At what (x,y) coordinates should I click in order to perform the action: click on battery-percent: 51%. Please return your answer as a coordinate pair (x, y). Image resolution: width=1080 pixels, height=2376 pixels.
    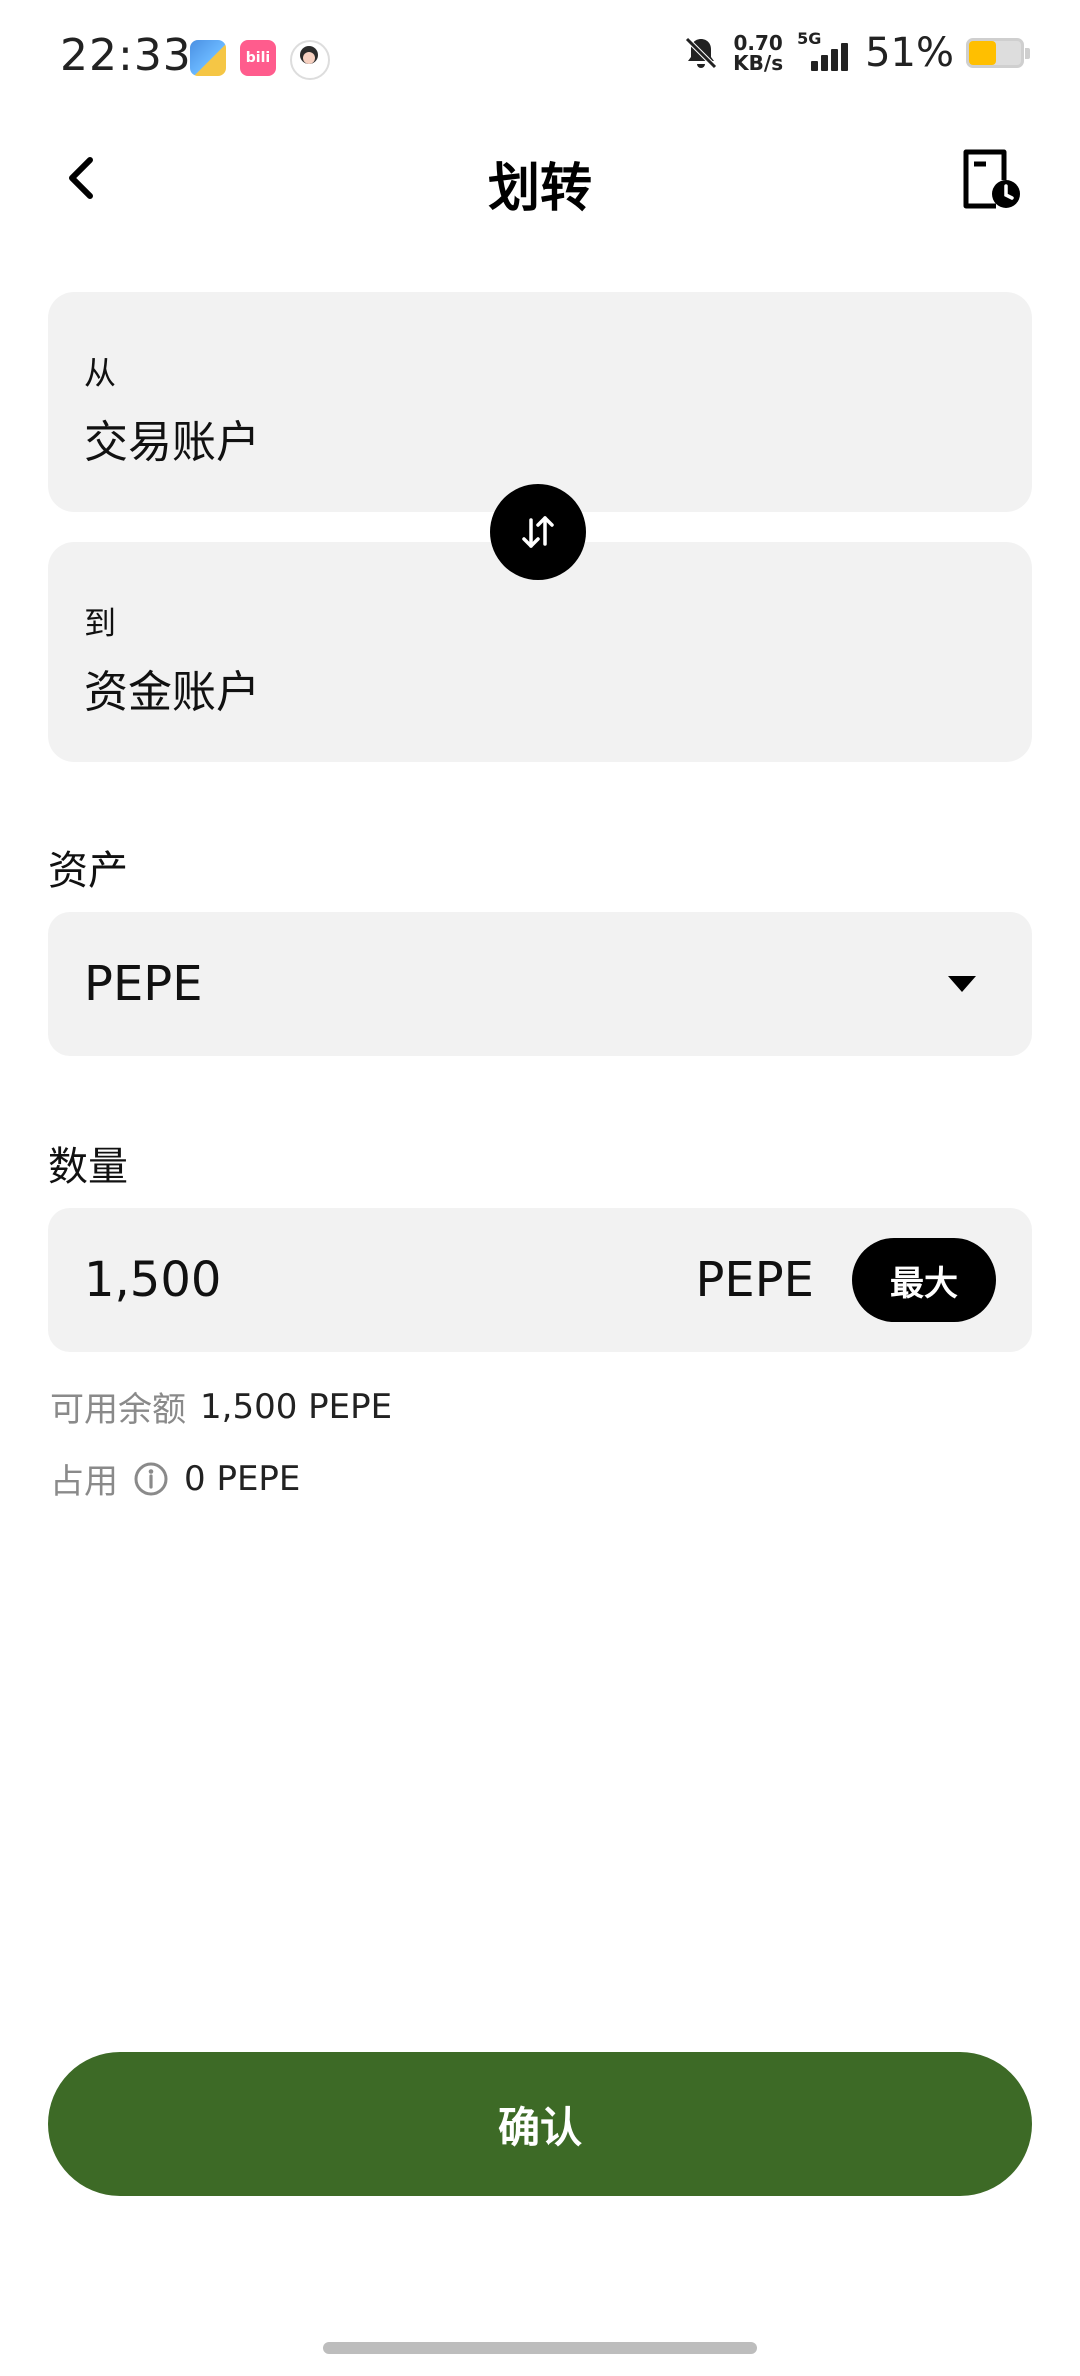
    Looking at the image, I should click on (909, 53).